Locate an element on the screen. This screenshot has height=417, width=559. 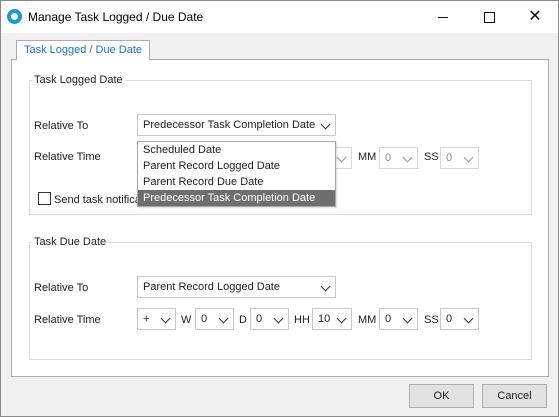
due-hh-label: HH is located at coordinates (302, 320).